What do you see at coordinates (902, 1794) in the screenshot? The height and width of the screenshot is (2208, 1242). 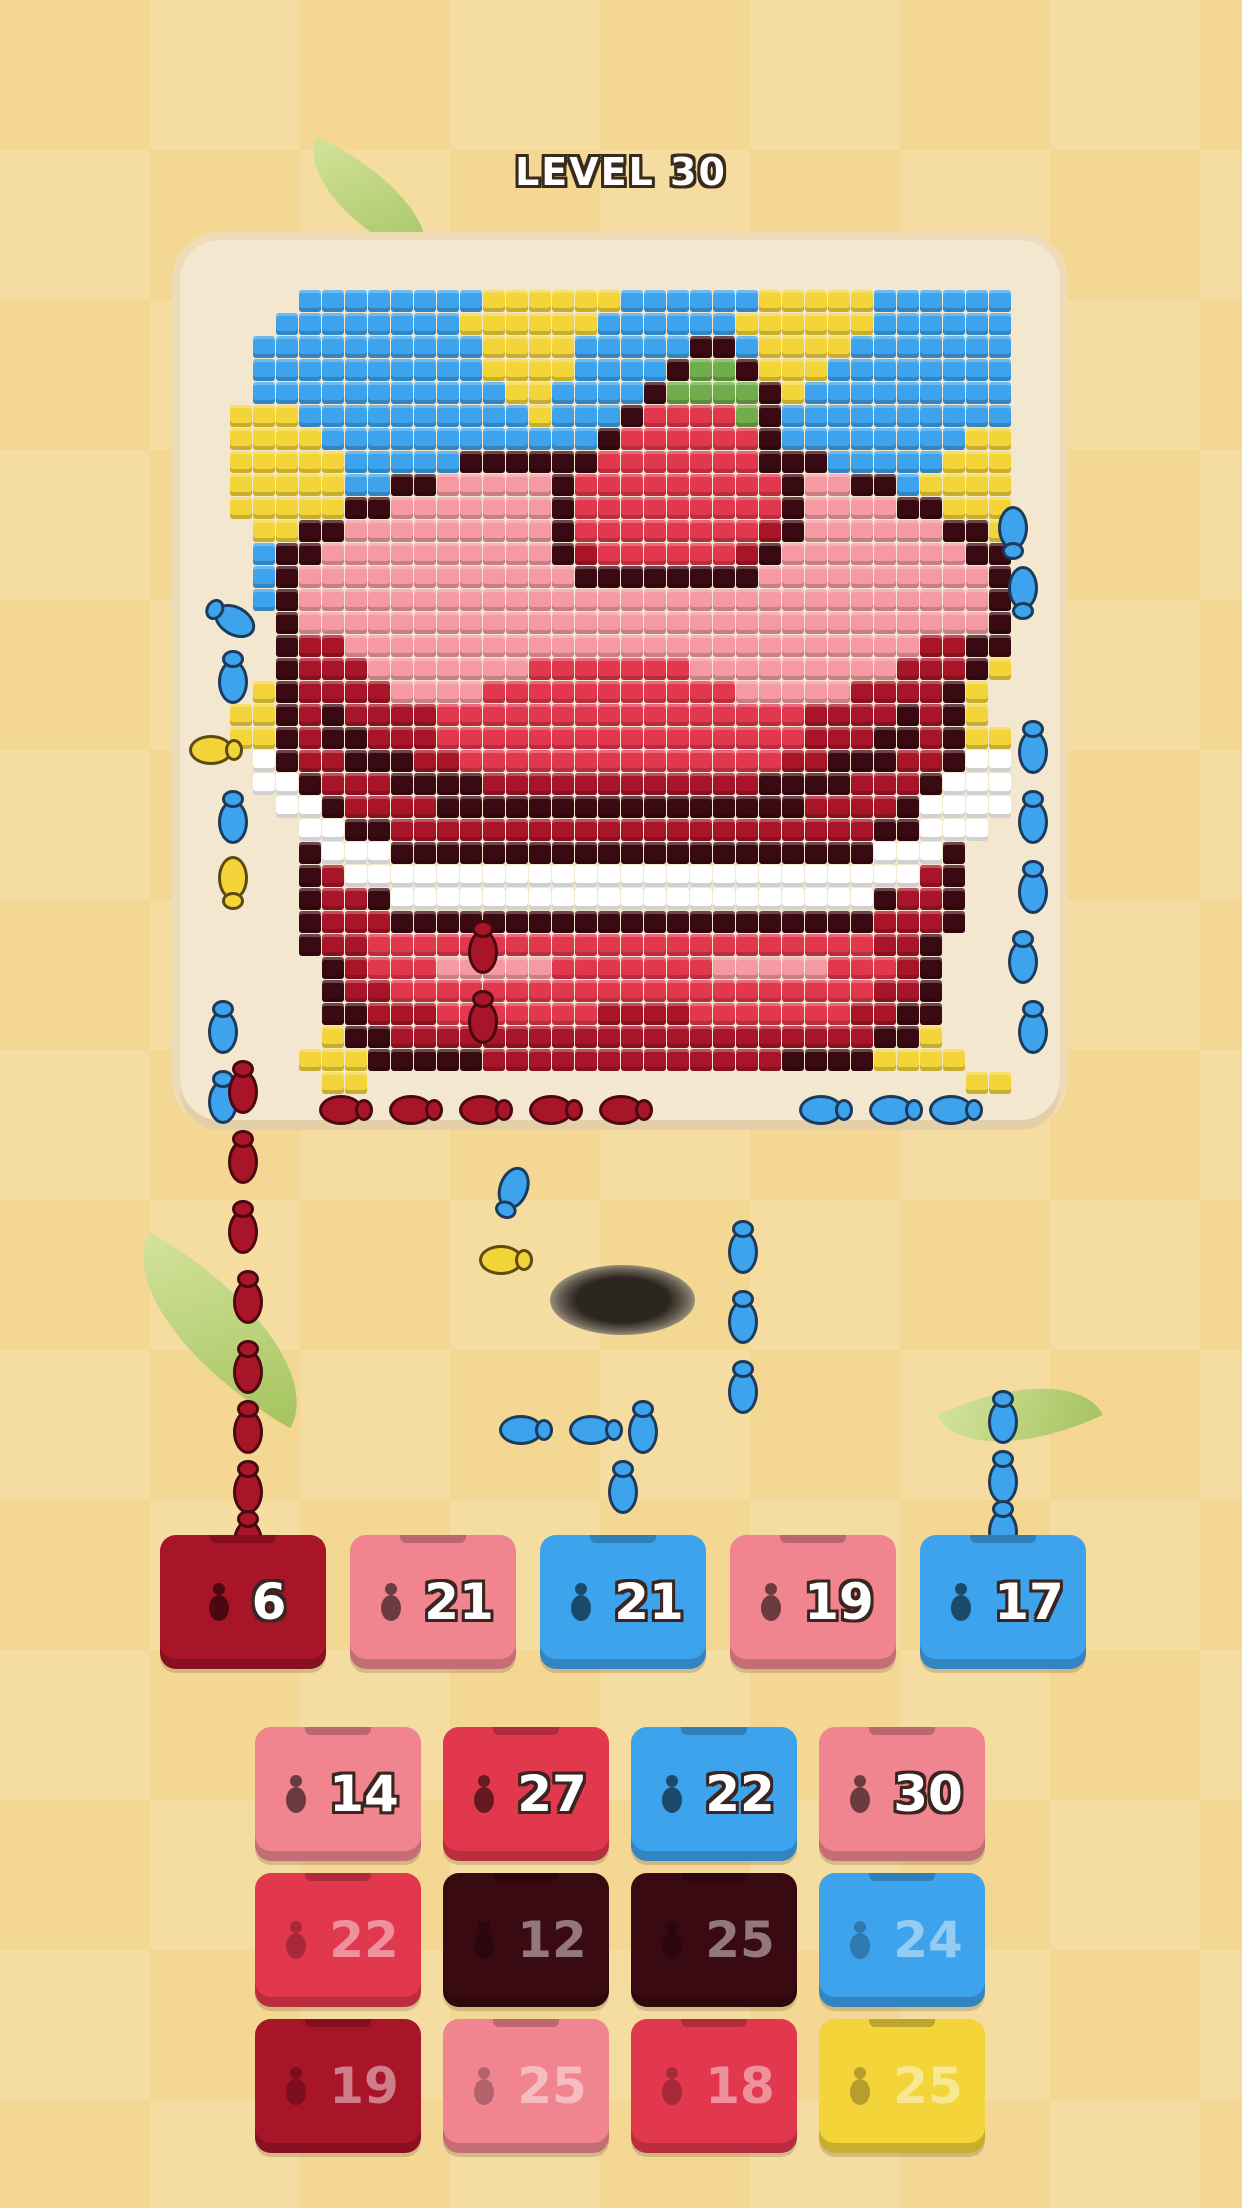 I see `tray-tile: 30` at bounding box center [902, 1794].